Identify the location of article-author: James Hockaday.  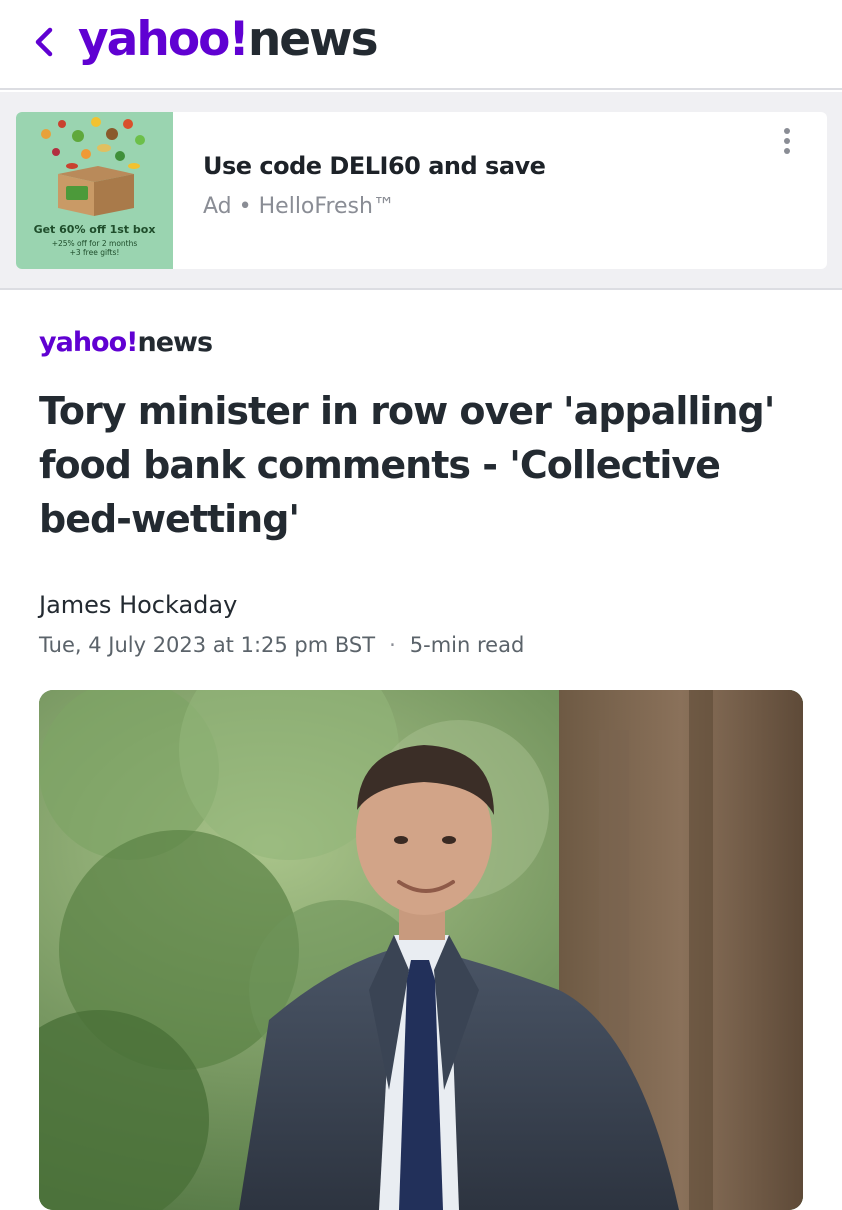
(138, 605).